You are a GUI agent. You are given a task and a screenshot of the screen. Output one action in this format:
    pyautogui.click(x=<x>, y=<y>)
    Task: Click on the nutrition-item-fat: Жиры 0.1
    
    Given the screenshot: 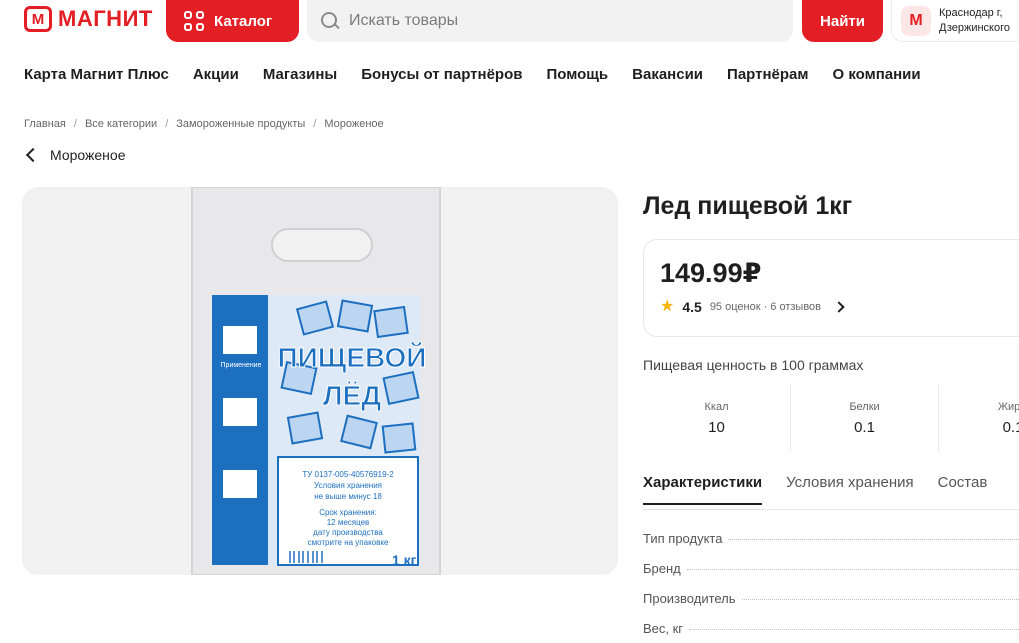 What is the action you would take?
    pyautogui.click(x=979, y=418)
    